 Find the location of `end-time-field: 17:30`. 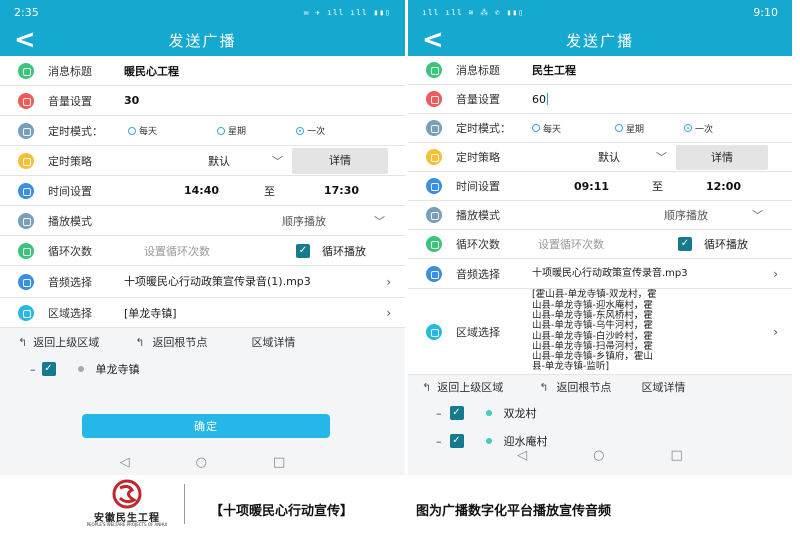

end-time-field: 17:30 is located at coordinates (341, 190).